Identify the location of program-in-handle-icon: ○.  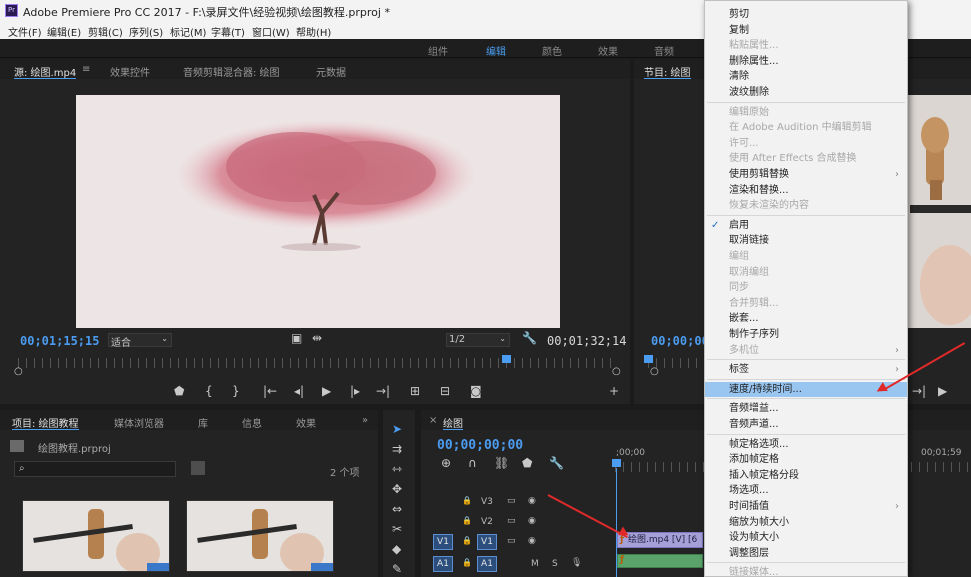
(654, 371).